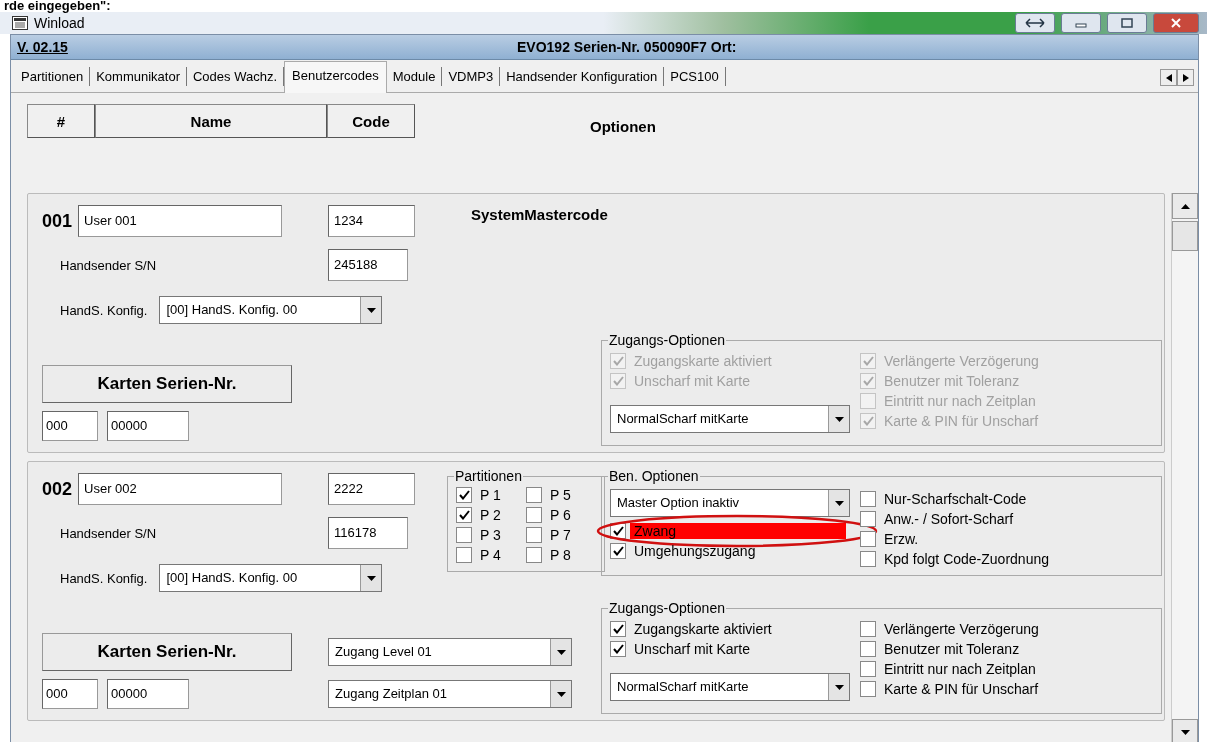  I want to click on scroll-down-button, so click(1185, 730).